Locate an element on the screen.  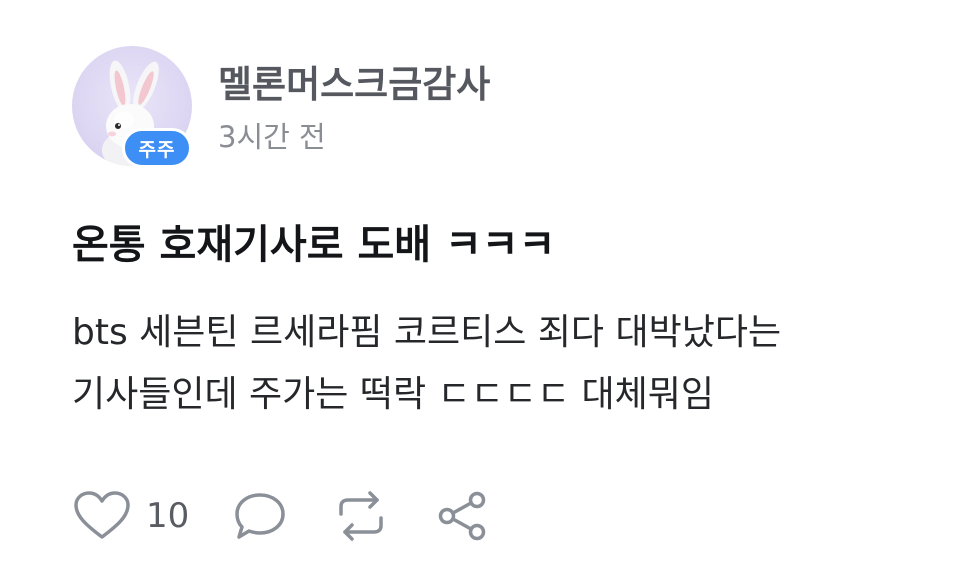
comment-button is located at coordinates (260, 516).